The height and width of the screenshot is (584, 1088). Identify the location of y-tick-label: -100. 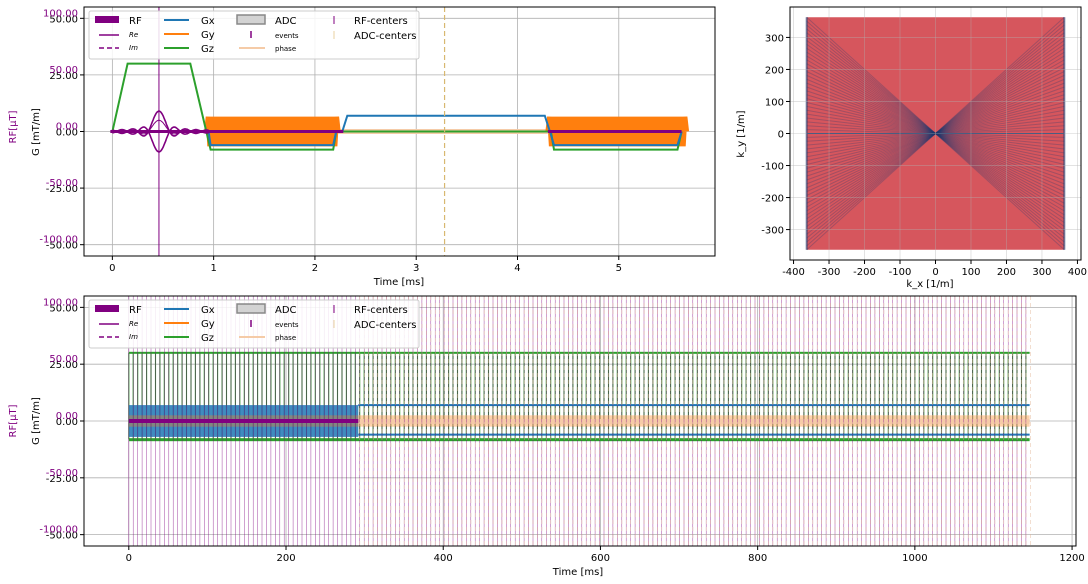
(772, 167).